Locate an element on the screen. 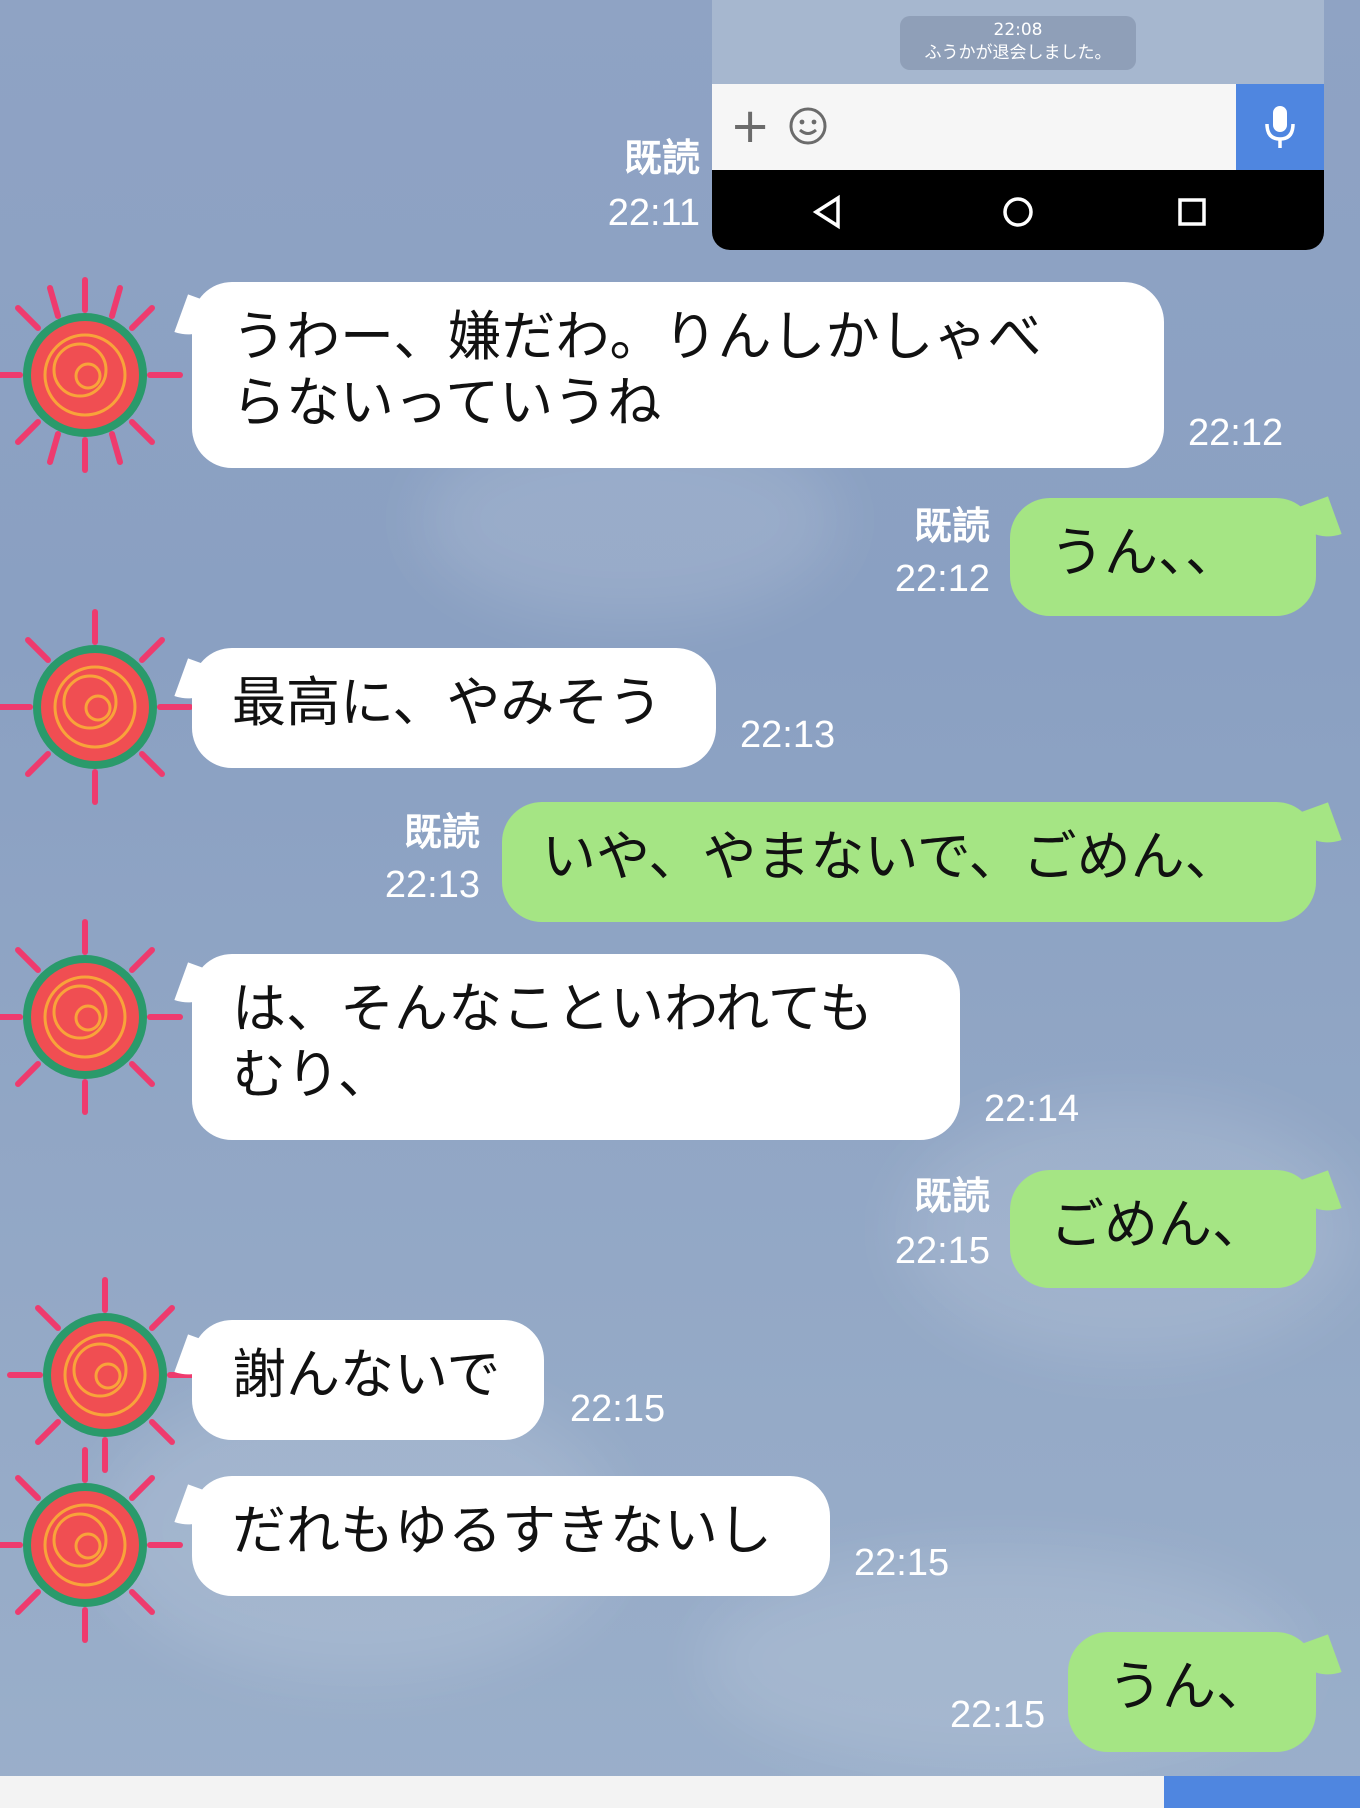 The image size is (1360, 1808). message-input-bar: + is located at coordinates (1018, 127).